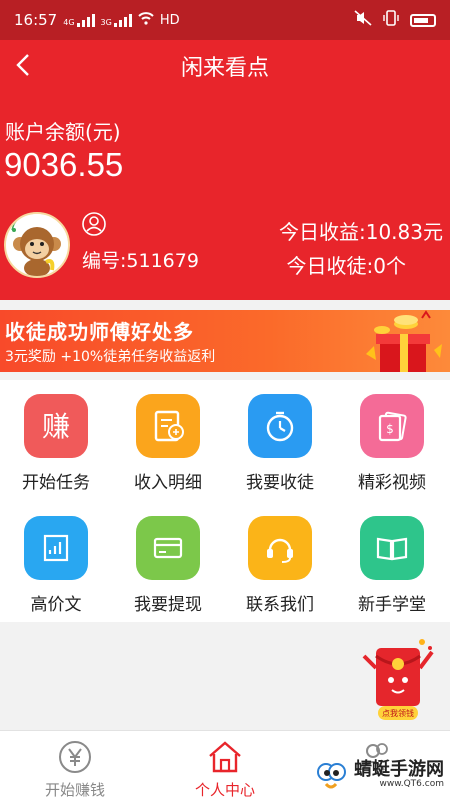  I want to click on svg-text: 赚, so click(56, 426).